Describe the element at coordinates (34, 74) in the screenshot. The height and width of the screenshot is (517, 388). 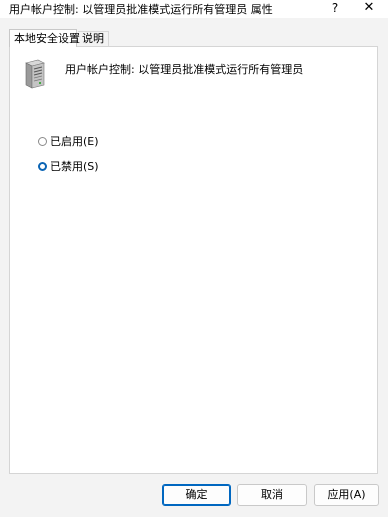
I see `server-icon` at that location.